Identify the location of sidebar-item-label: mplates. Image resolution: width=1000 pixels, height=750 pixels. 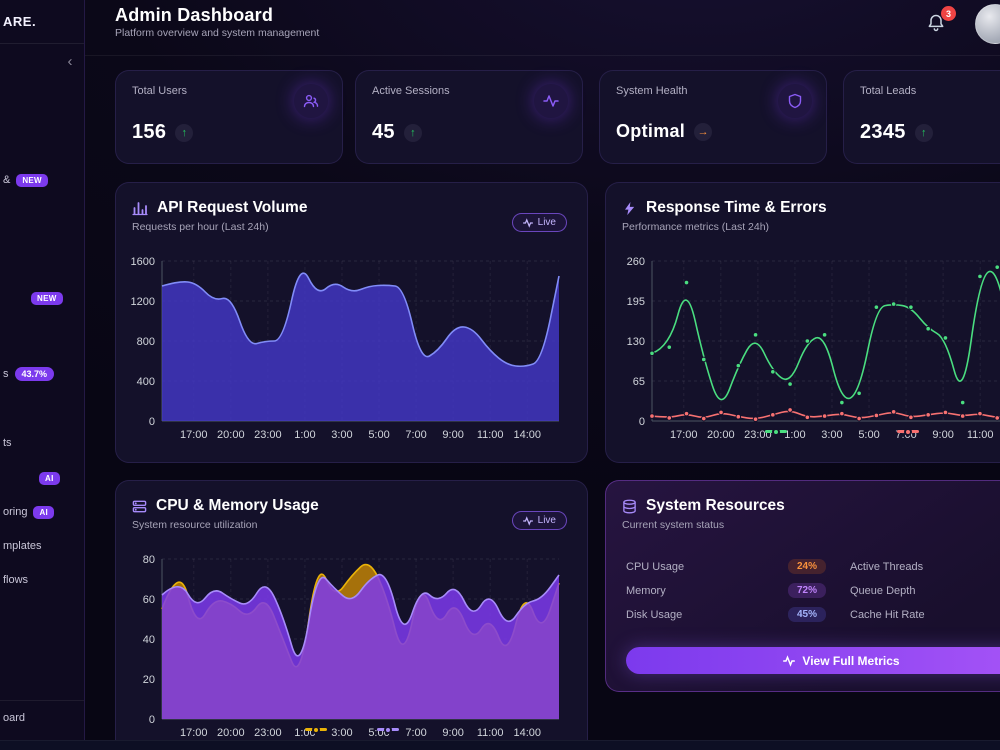
(22, 546).